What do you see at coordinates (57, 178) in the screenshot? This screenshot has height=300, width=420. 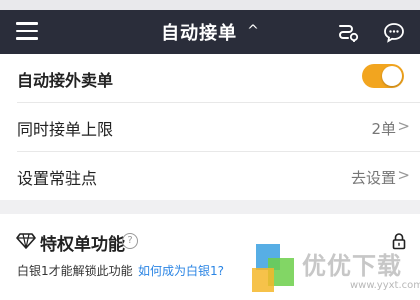 I see `station-label: 设置常驻点` at bounding box center [57, 178].